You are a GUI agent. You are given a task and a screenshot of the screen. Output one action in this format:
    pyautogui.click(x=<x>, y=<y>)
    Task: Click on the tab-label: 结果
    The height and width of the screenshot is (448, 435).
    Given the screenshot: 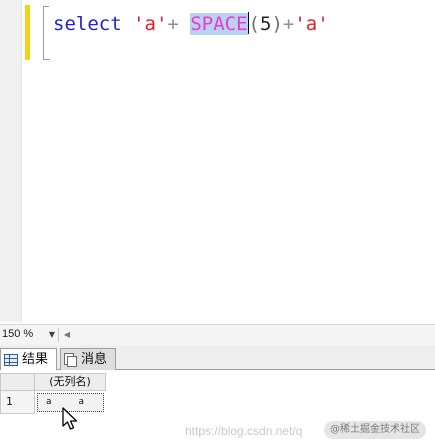 What is the action you would take?
    pyautogui.click(x=35, y=359)
    